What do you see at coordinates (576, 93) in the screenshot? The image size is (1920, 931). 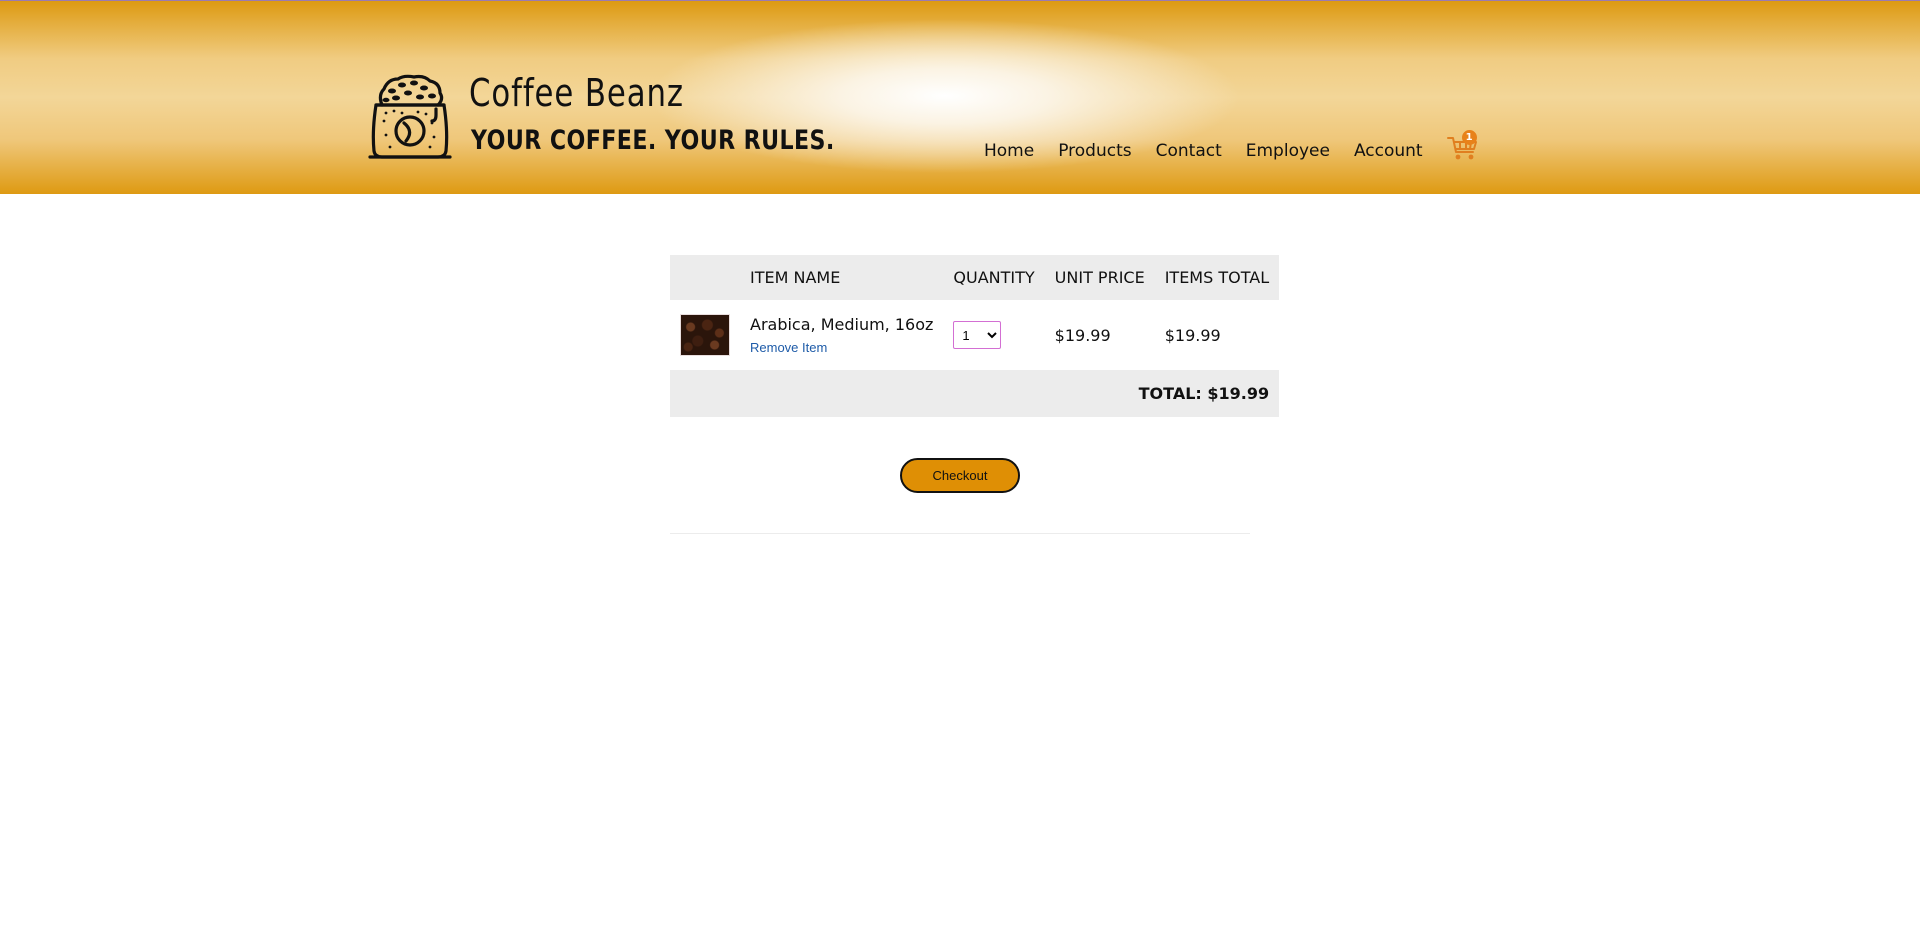 I see `brand-name: Coffee Beanz` at bounding box center [576, 93].